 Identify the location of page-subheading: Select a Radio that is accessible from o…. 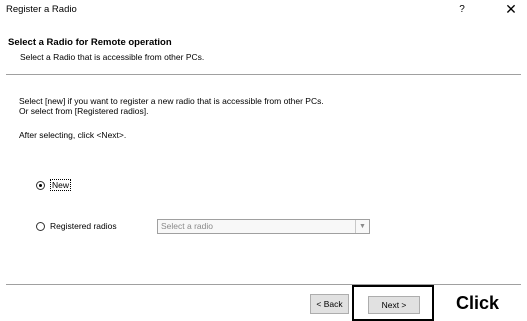
(112, 57).